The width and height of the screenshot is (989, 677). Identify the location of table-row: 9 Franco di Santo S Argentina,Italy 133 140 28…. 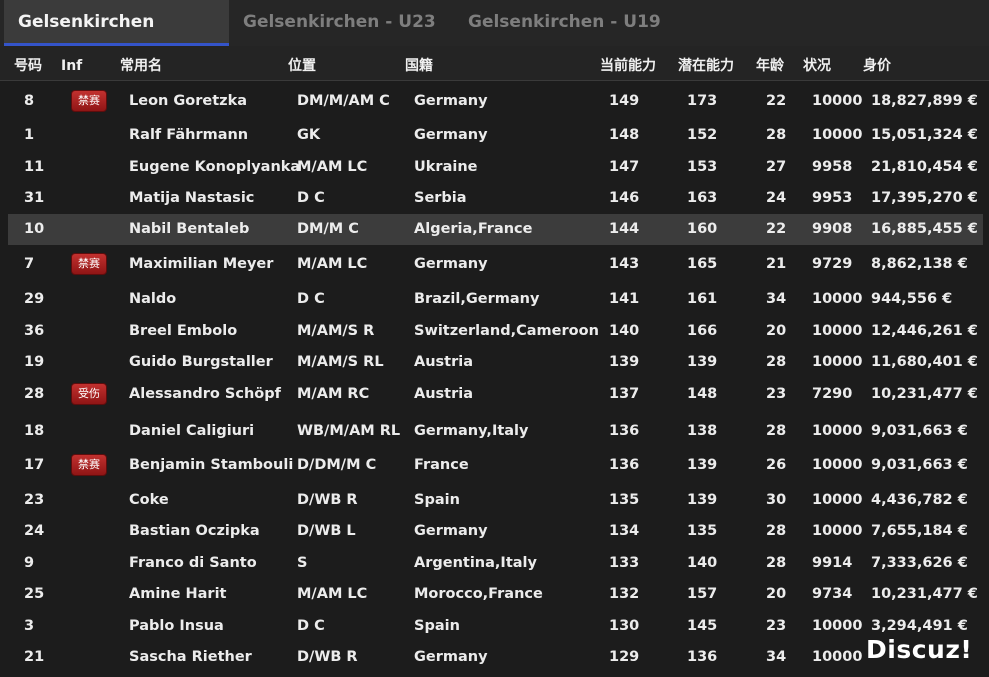
(495, 563).